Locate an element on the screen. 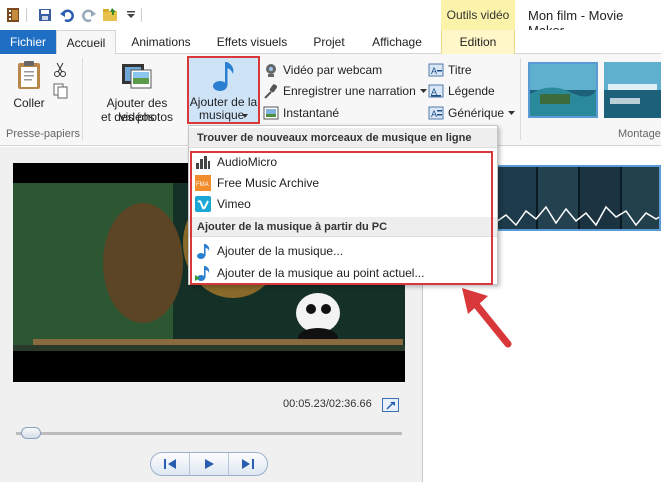 The image size is (661, 482). highlight-box-add-music is located at coordinates (223, 90).